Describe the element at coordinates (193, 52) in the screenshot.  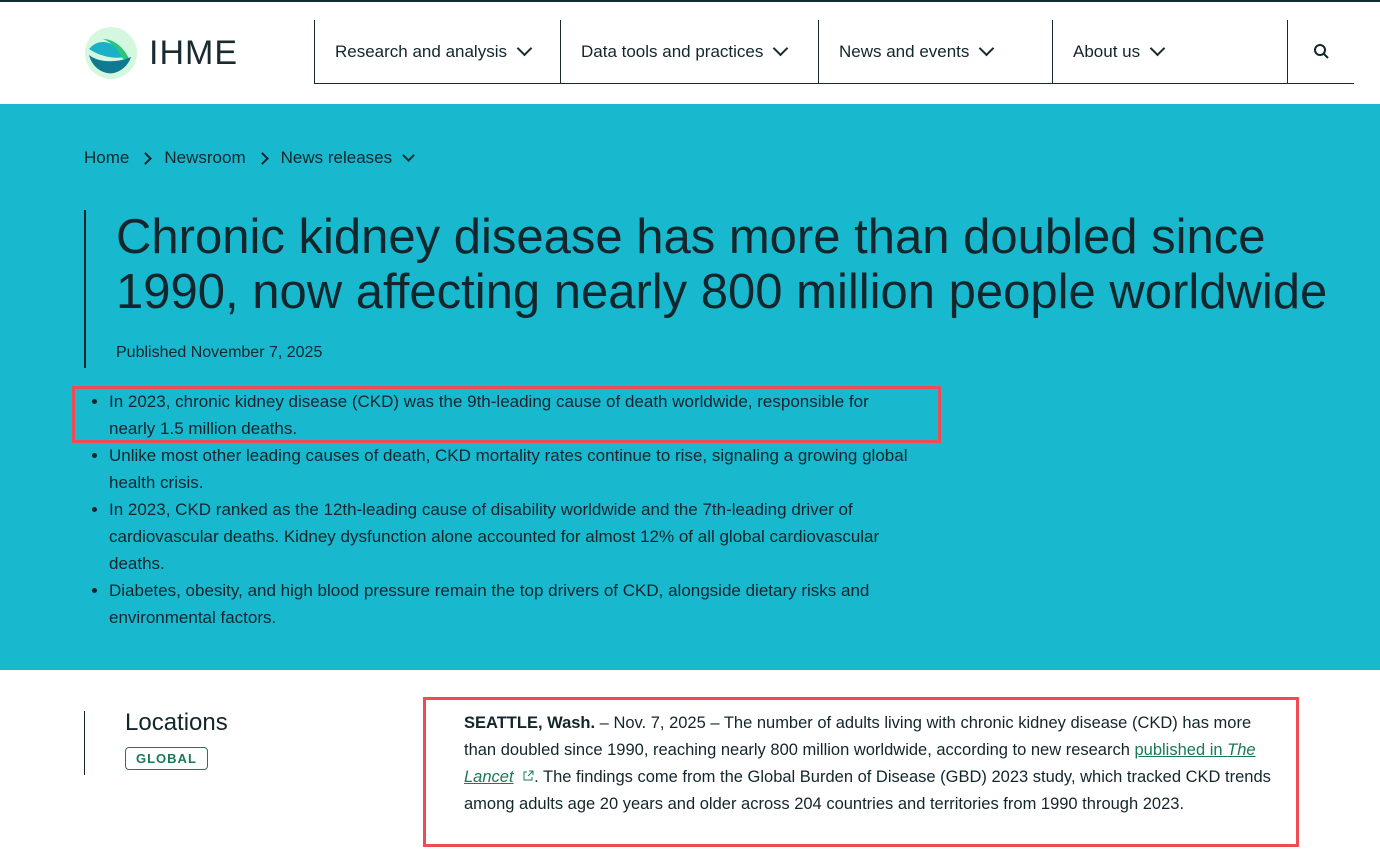
I see `brand-name: IHME` at that location.